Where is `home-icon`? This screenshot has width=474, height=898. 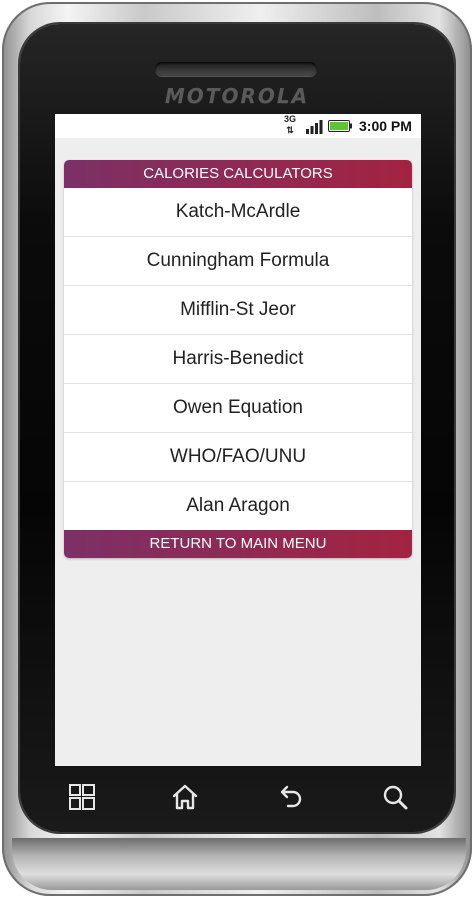 home-icon is located at coordinates (185, 797).